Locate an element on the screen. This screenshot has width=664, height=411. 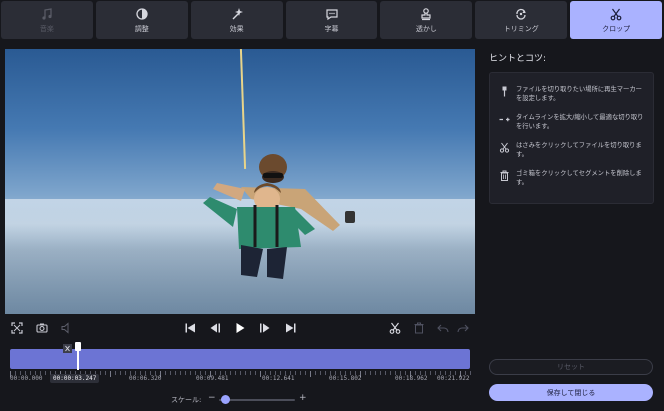
tab-watermark: 透かし is located at coordinates (426, 20).